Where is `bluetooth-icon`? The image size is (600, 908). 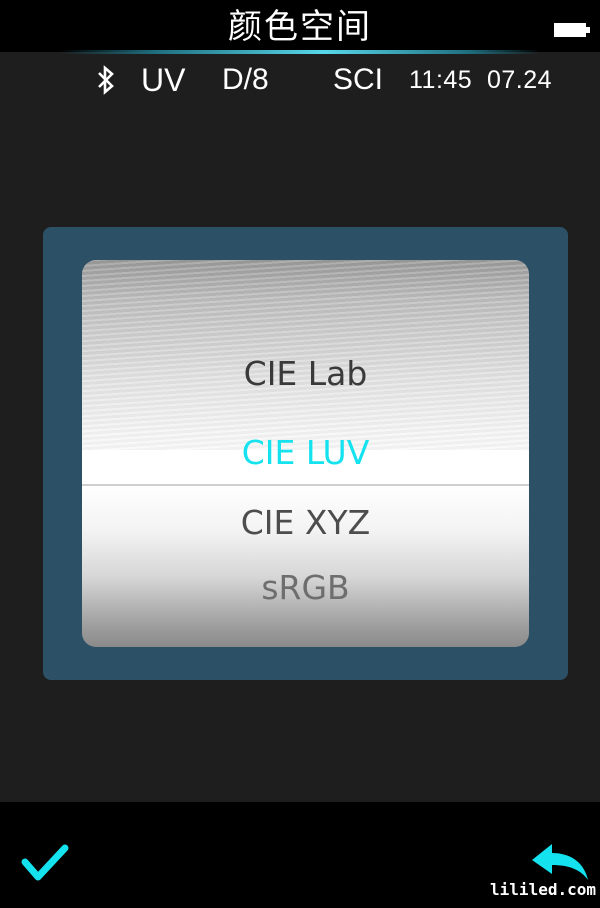 bluetooth-icon is located at coordinates (106, 80).